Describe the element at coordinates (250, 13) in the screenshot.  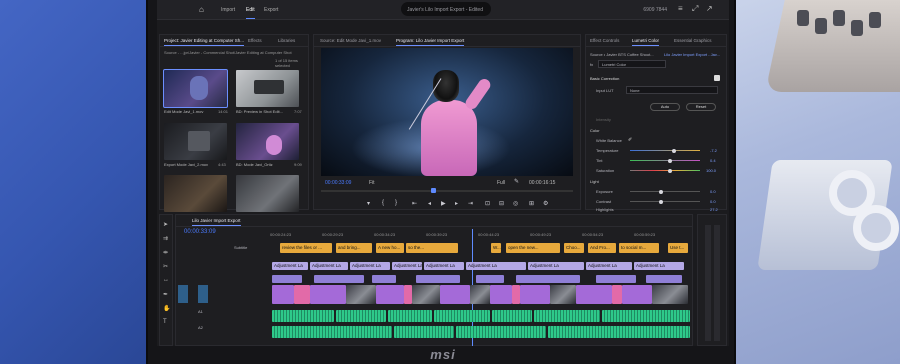
I see `tab-edit: Edit` at that location.